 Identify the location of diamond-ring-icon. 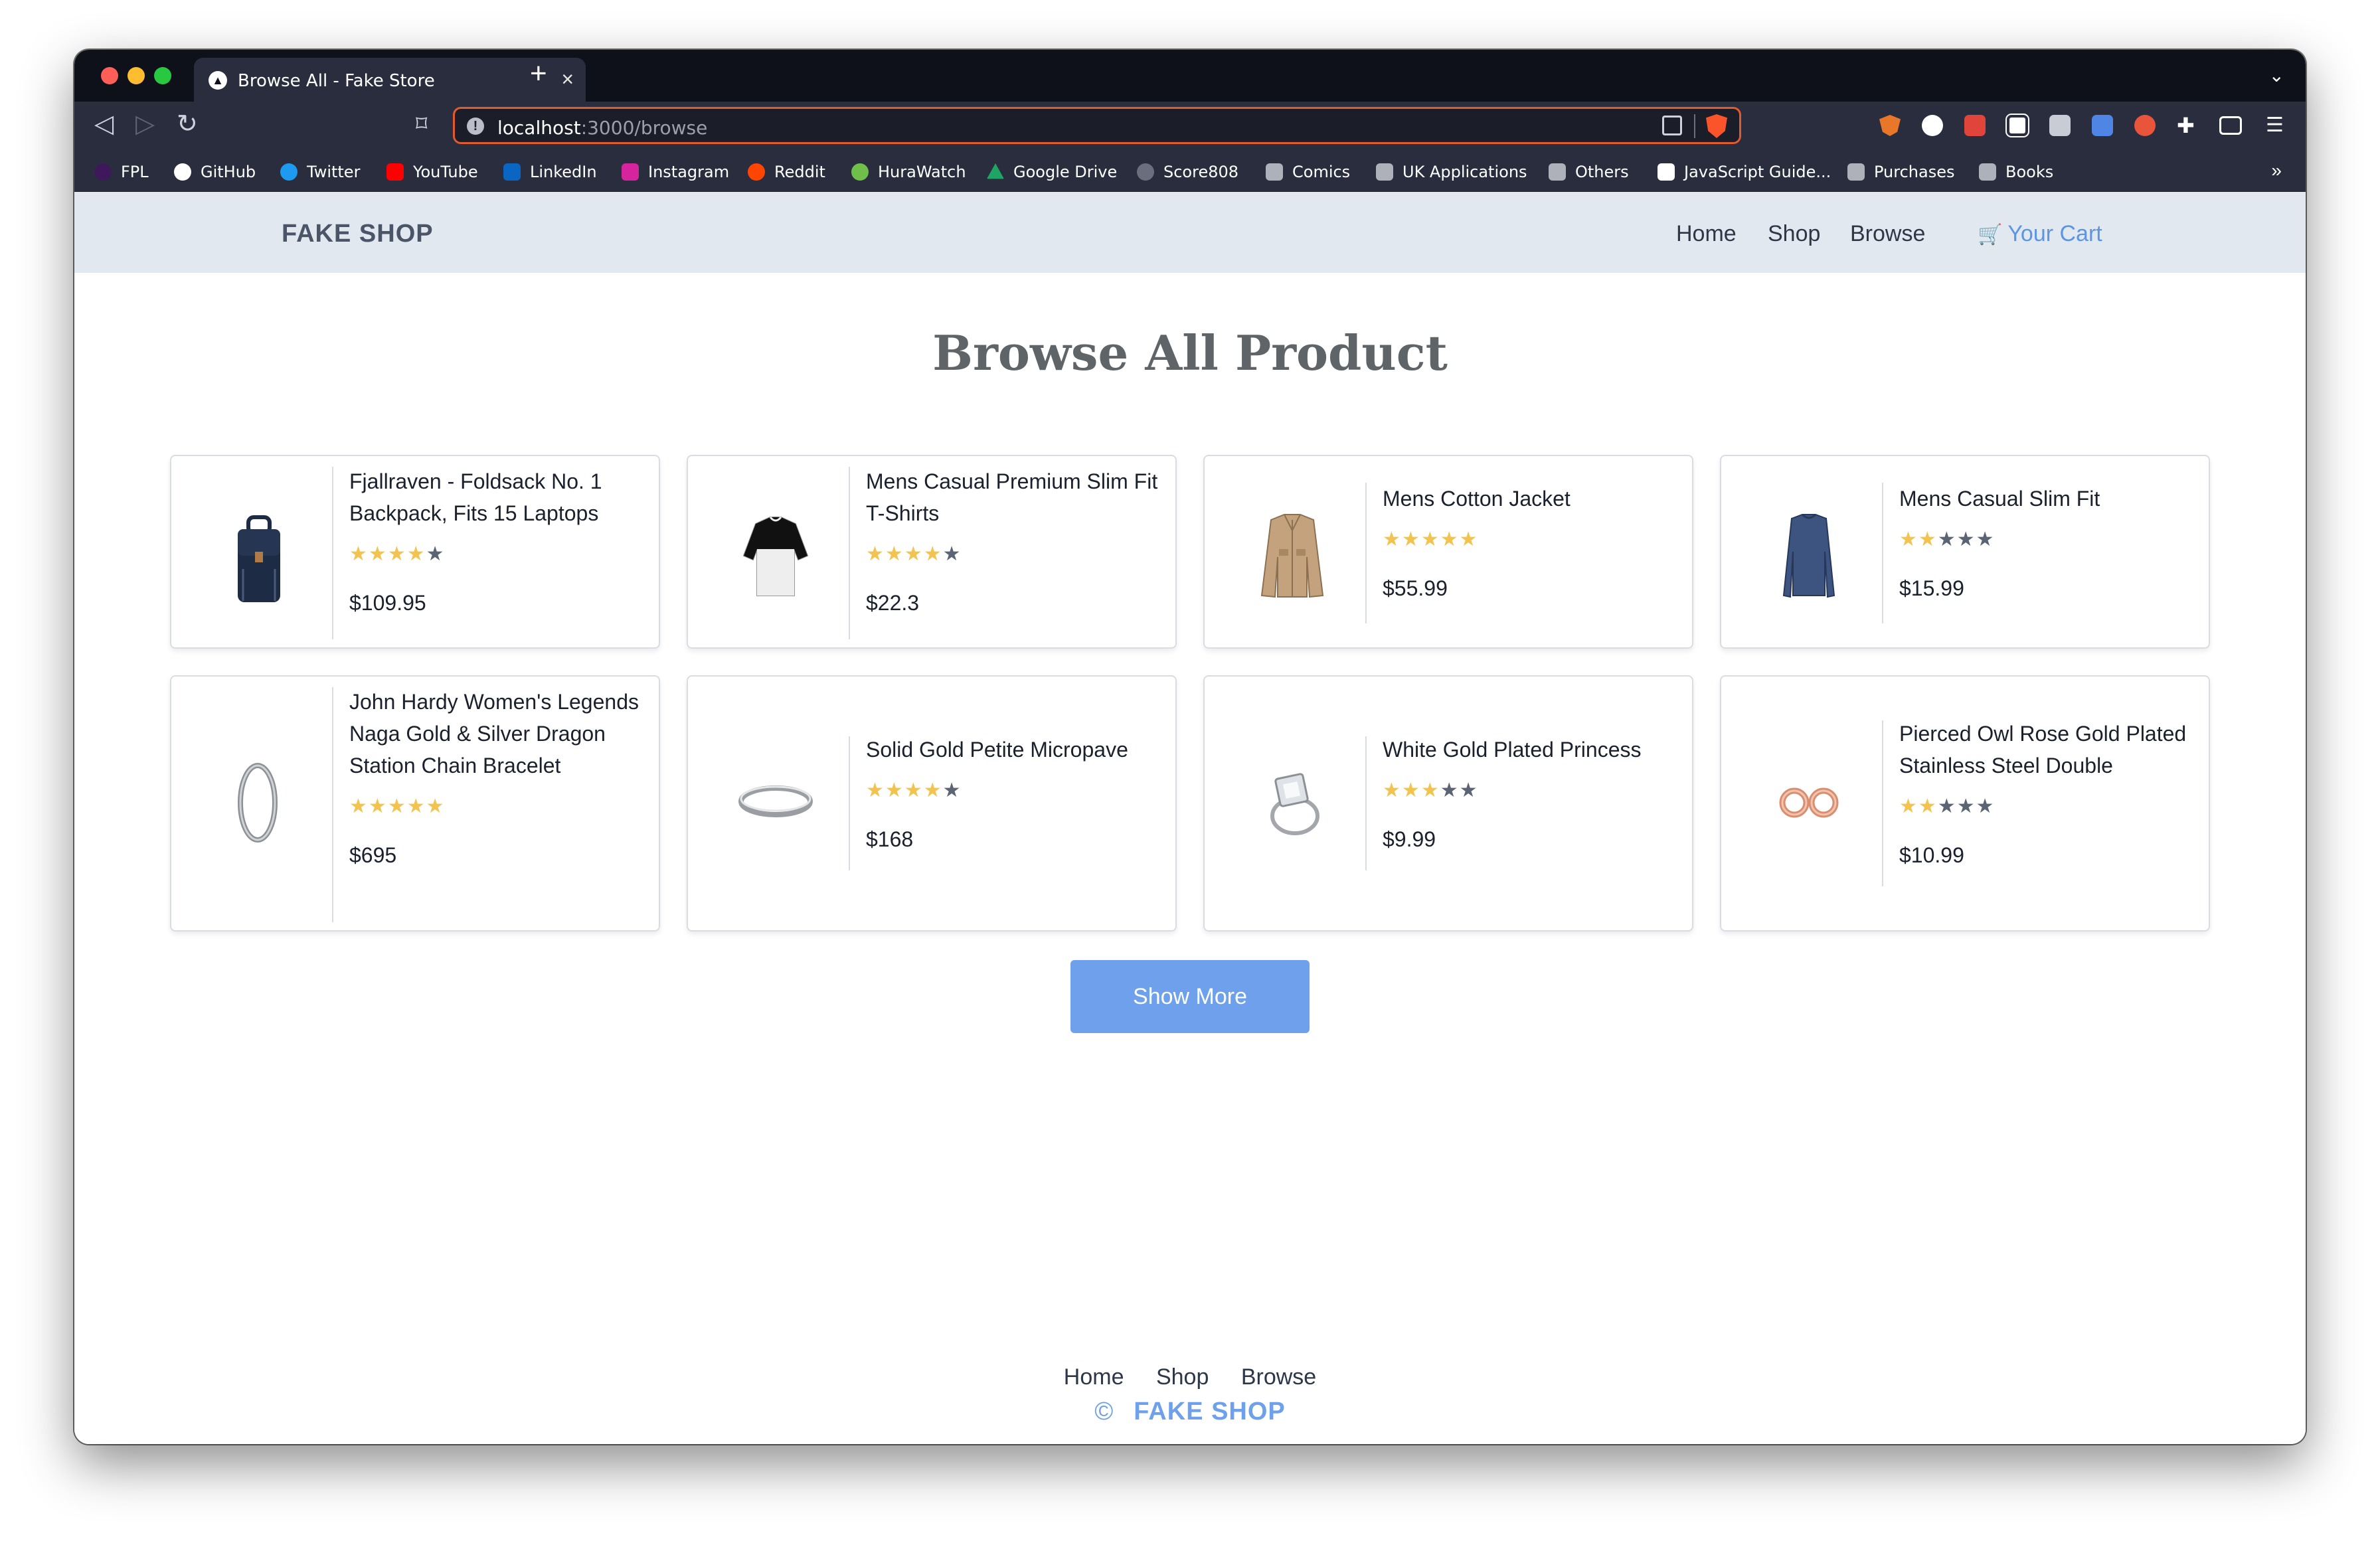
(1294, 804).